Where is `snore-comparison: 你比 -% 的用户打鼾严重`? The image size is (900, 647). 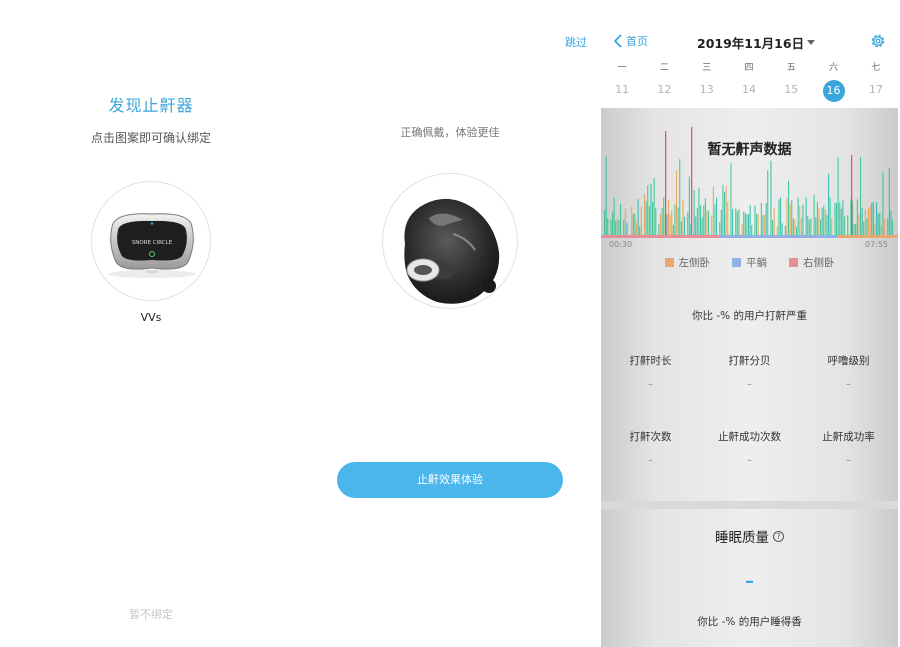
snore-comparison: 你比 -% 的用户打鼾严重 is located at coordinates (749, 316).